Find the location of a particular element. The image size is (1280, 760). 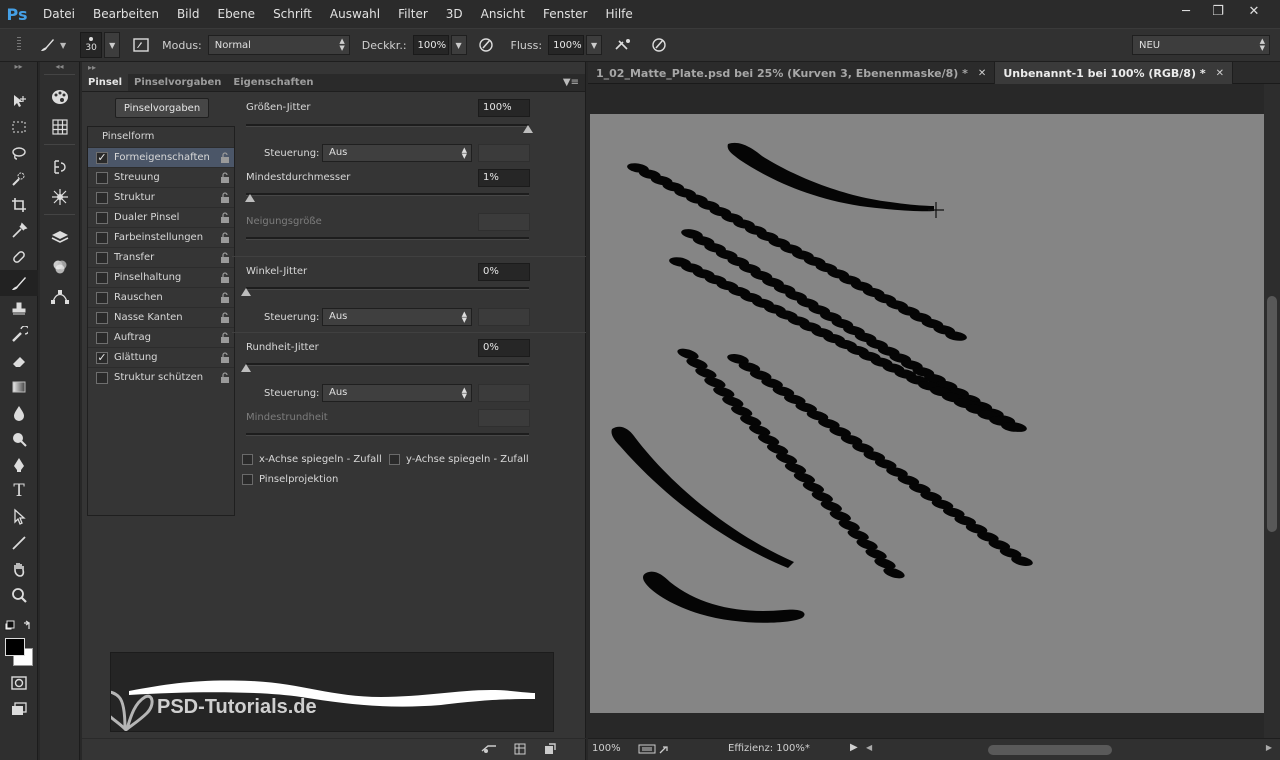

layers-panel-icon is located at coordinates (60, 237).